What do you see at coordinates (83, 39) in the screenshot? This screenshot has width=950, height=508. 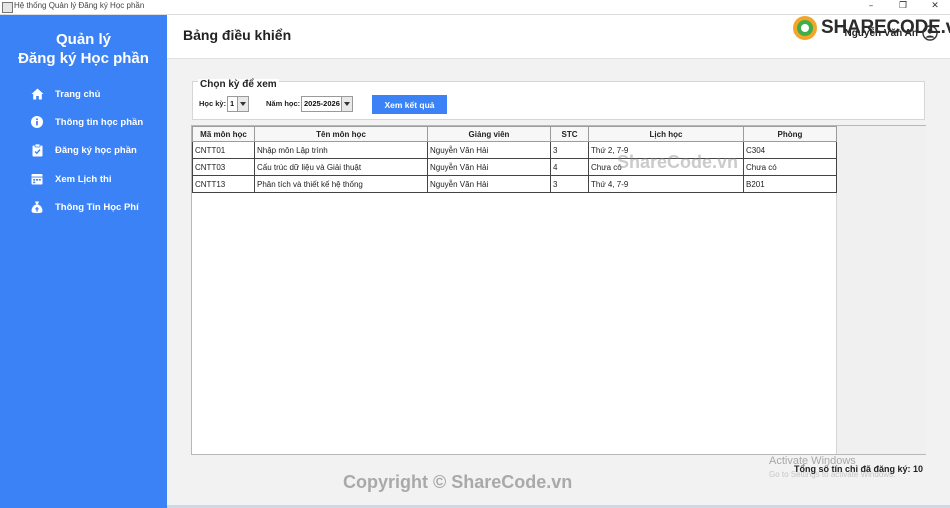 I see `brand-line-1: Quản lý` at bounding box center [83, 39].